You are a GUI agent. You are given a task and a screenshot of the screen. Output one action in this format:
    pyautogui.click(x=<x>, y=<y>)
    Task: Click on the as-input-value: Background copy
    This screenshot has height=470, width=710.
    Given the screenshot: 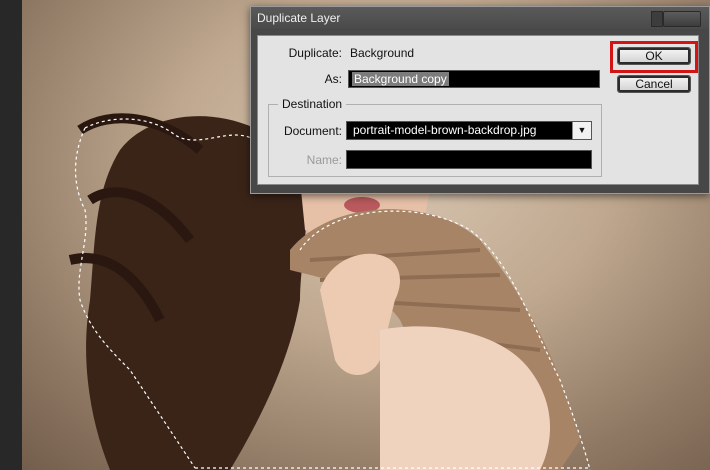 What is the action you would take?
    pyautogui.click(x=400, y=79)
    